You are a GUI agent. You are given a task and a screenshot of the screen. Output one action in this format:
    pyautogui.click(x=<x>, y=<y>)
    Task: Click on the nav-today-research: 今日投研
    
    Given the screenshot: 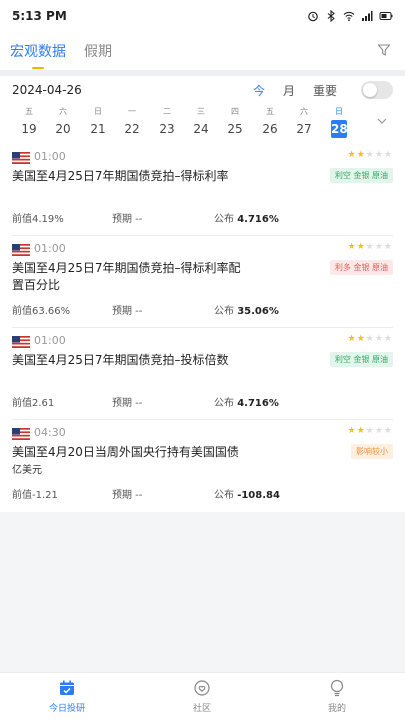 What is the action you would take?
    pyautogui.click(x=67, y=696)
    